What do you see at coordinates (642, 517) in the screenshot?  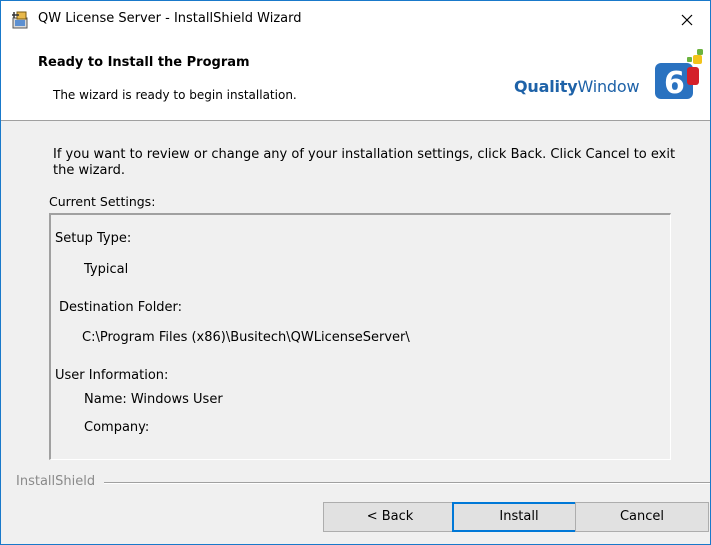 I see `cancel-button: Cancel` at bounding box center [642, 517].